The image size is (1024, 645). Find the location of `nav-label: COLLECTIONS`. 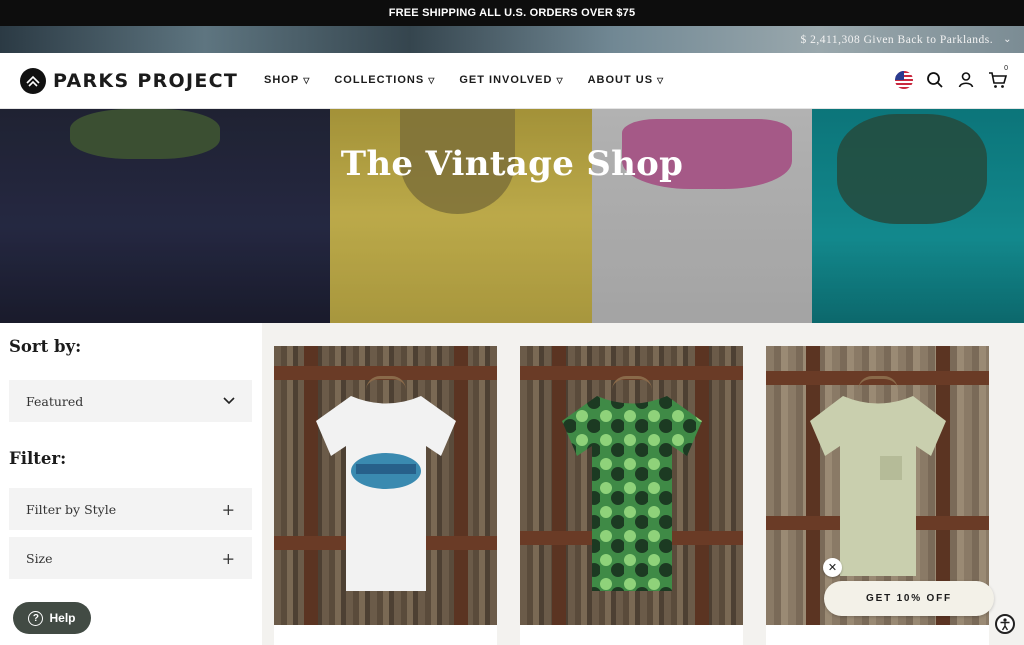

nav-label: COLLECTIONS is located at coordinates (379, 80).